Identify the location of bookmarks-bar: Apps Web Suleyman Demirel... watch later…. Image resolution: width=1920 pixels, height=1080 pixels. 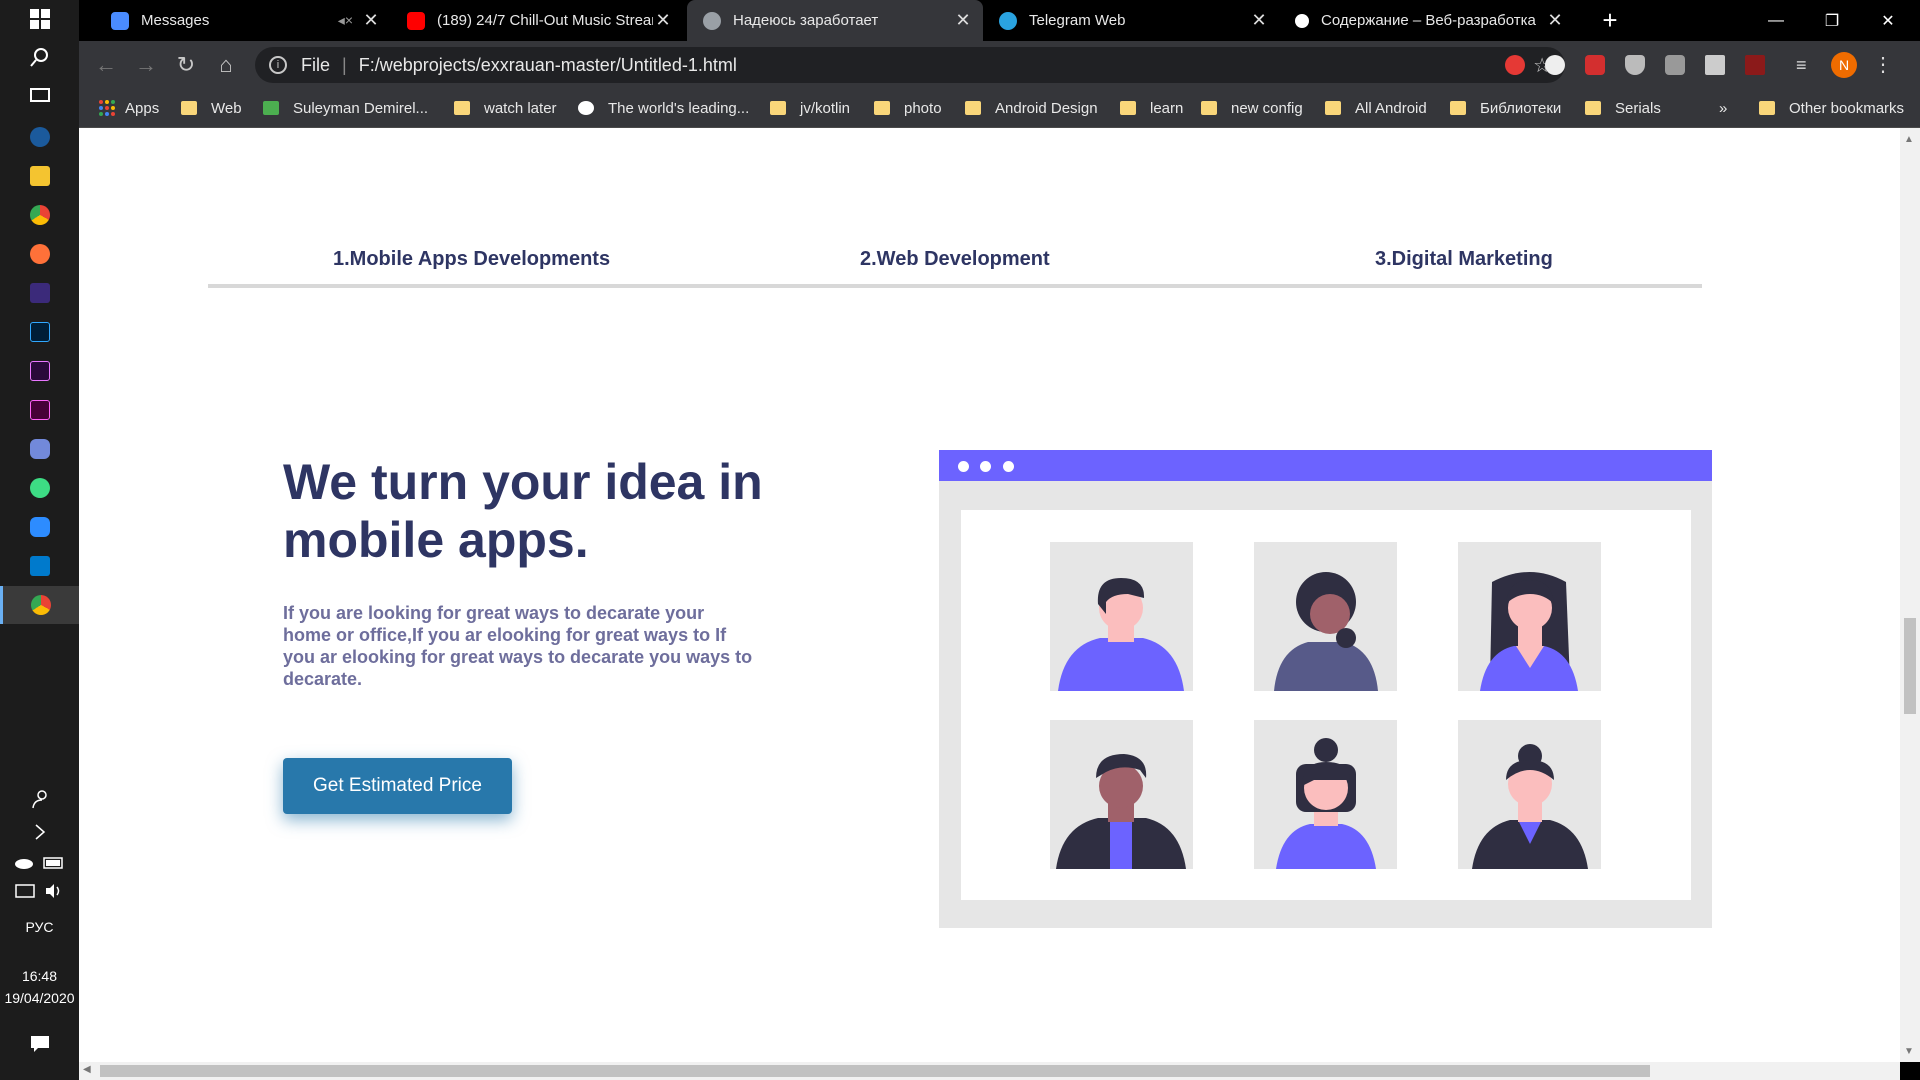
(999, 108).